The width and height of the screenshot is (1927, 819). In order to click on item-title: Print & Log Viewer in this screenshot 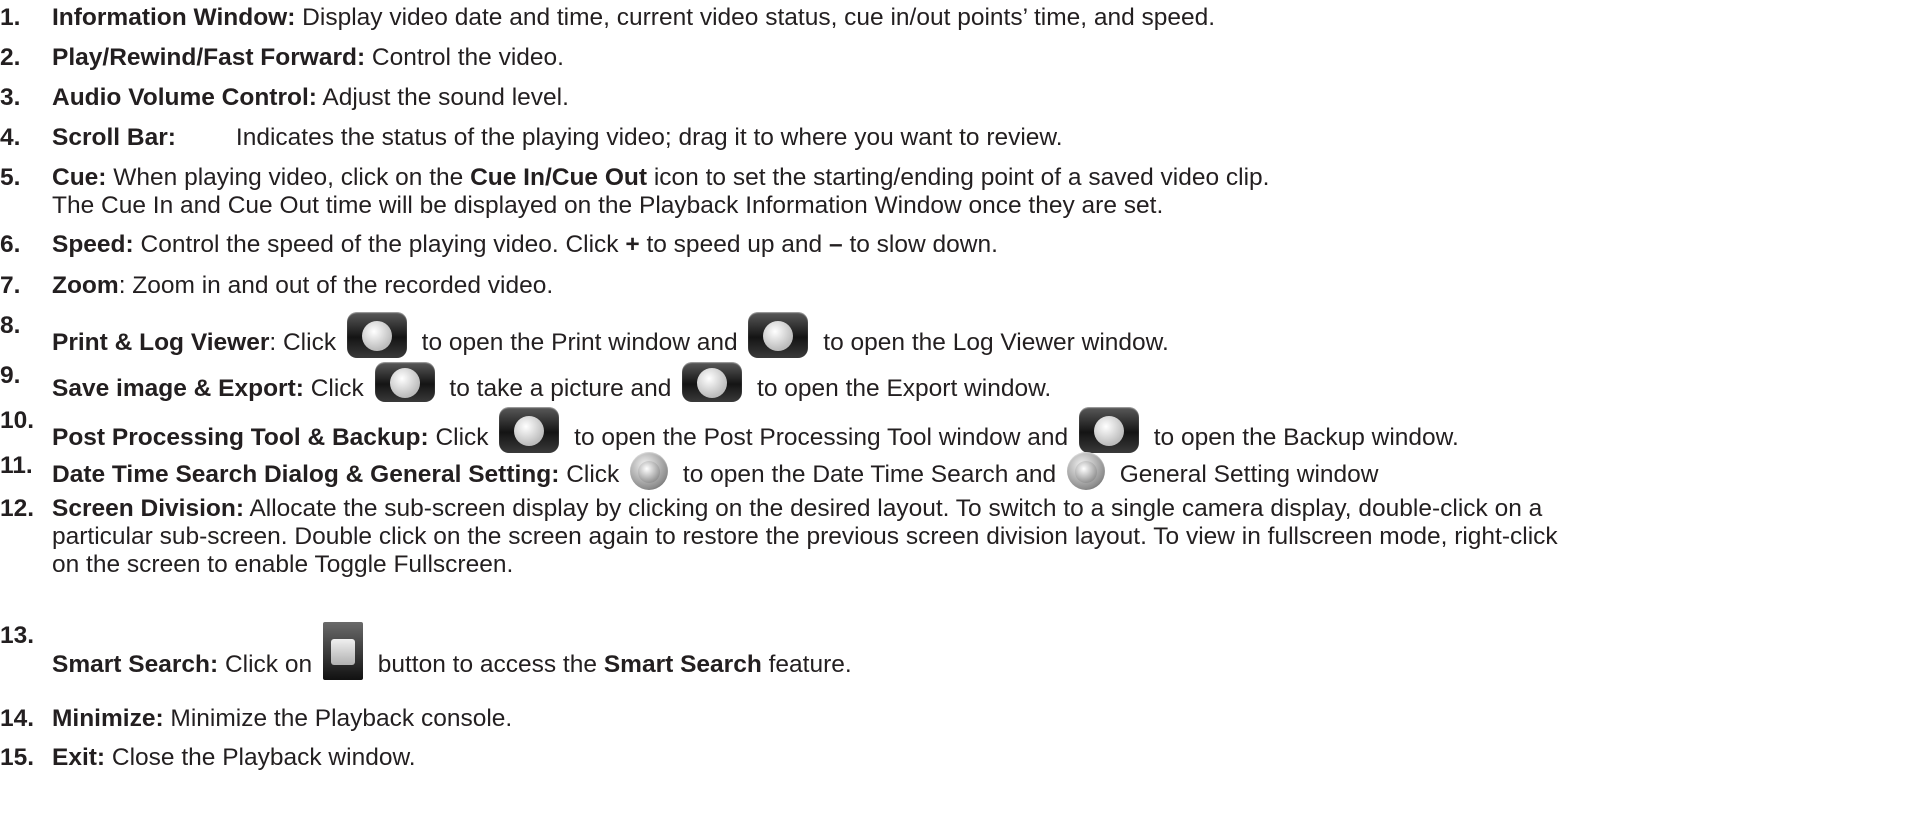, I will do `click(161, 342)`.